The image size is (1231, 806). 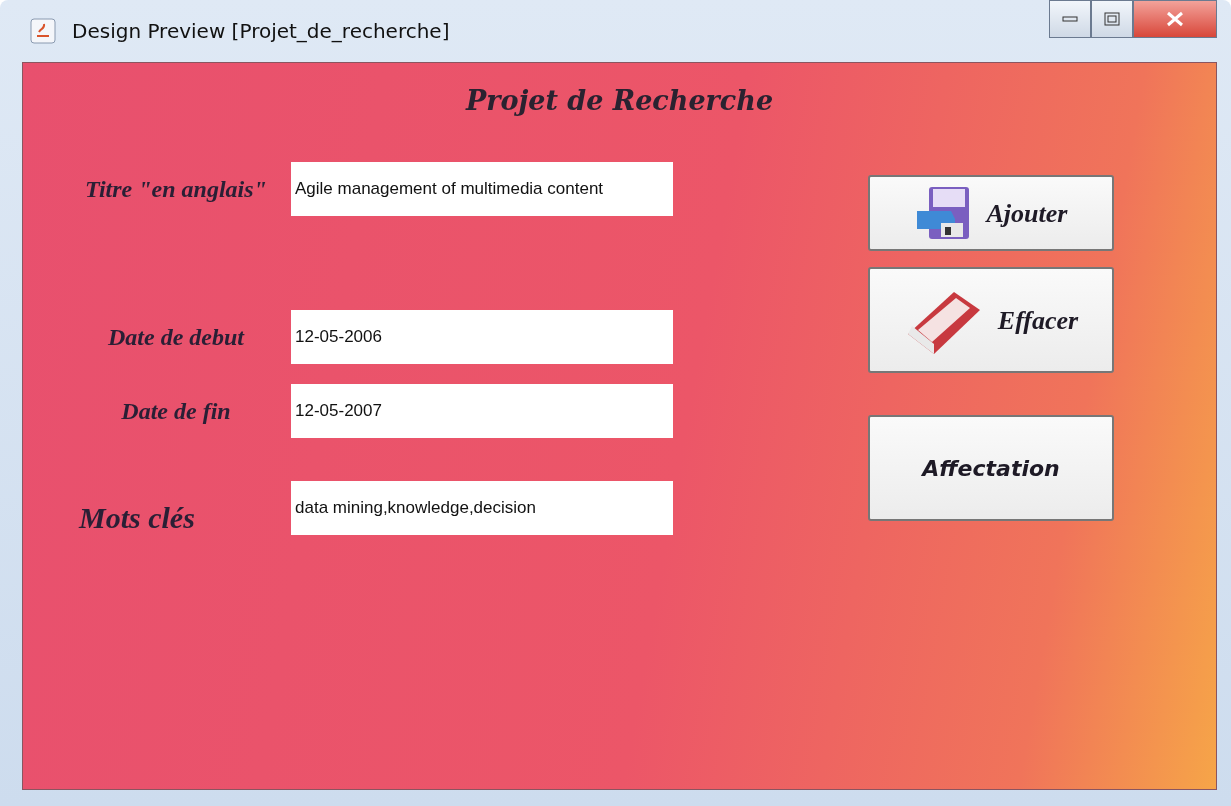 I want to click on maximize-icon, so click(x=1112, y=19).